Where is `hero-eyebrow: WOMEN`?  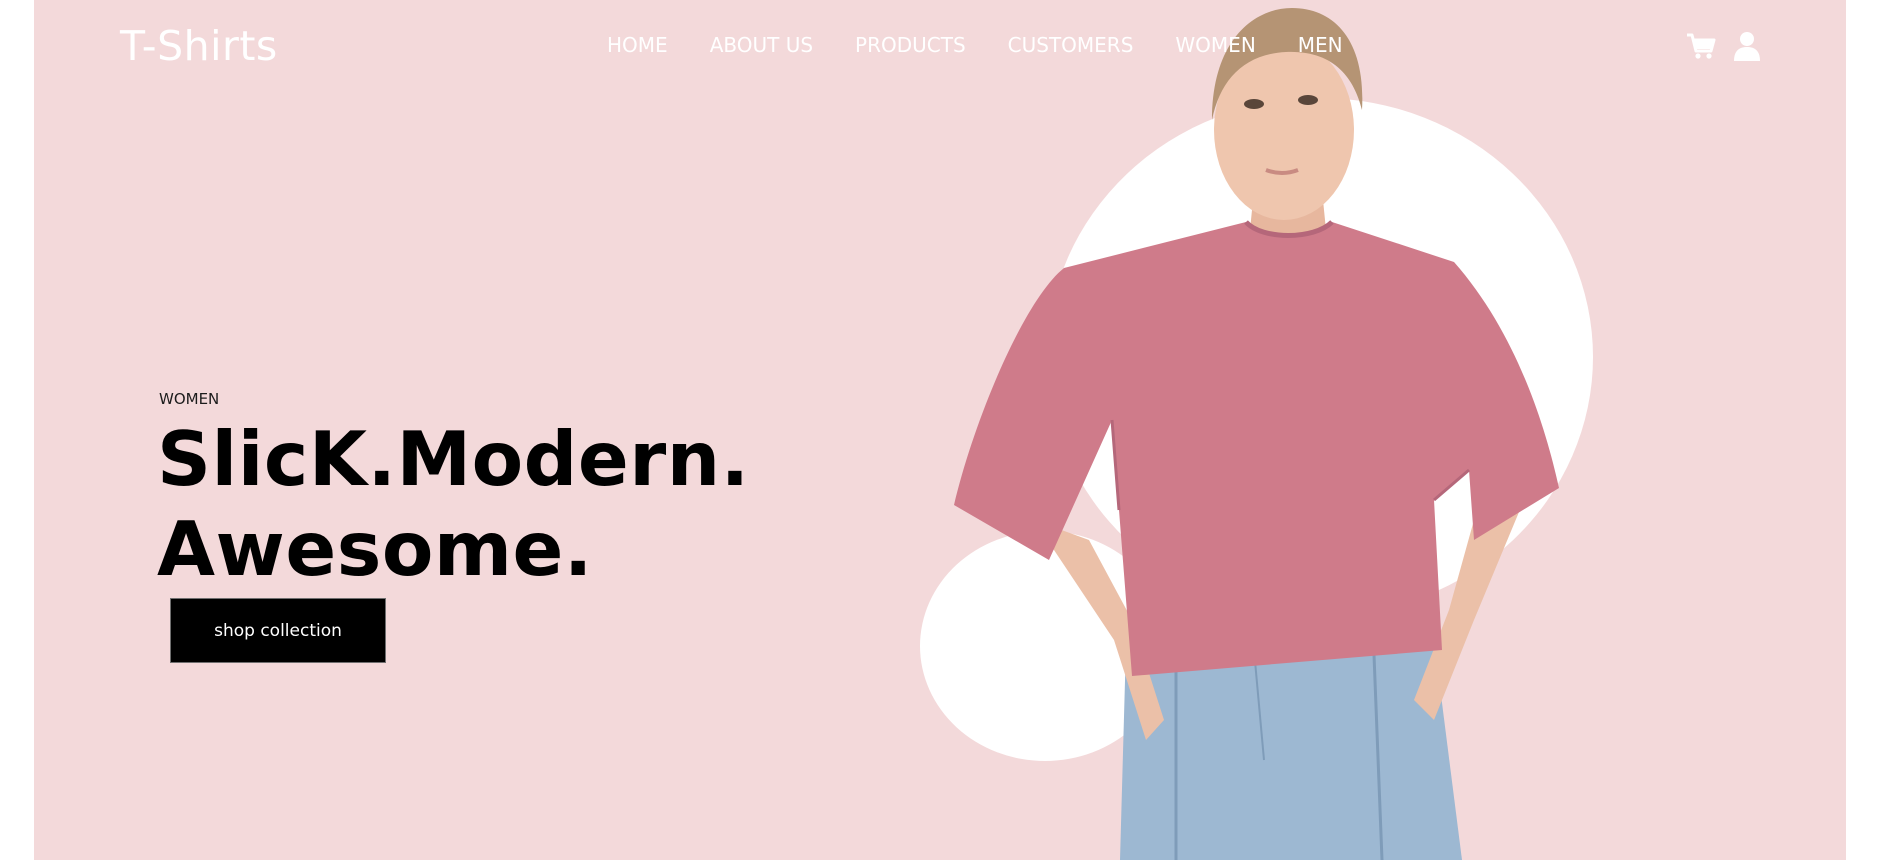 hero-eyebrow: WOMEN is located at coordinates (189, 399).